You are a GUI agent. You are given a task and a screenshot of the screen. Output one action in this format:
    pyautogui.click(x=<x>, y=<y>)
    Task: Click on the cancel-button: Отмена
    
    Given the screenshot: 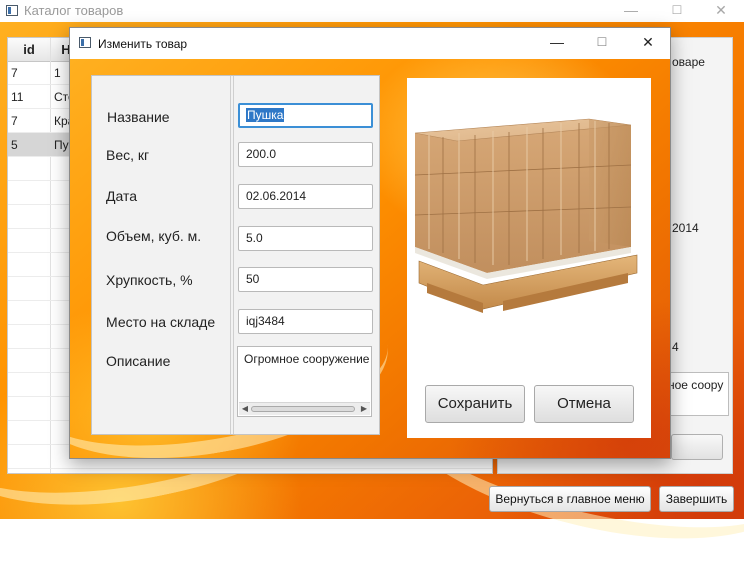 What is the action you would take?
    pyautogui.click(x=584, y=404)
    